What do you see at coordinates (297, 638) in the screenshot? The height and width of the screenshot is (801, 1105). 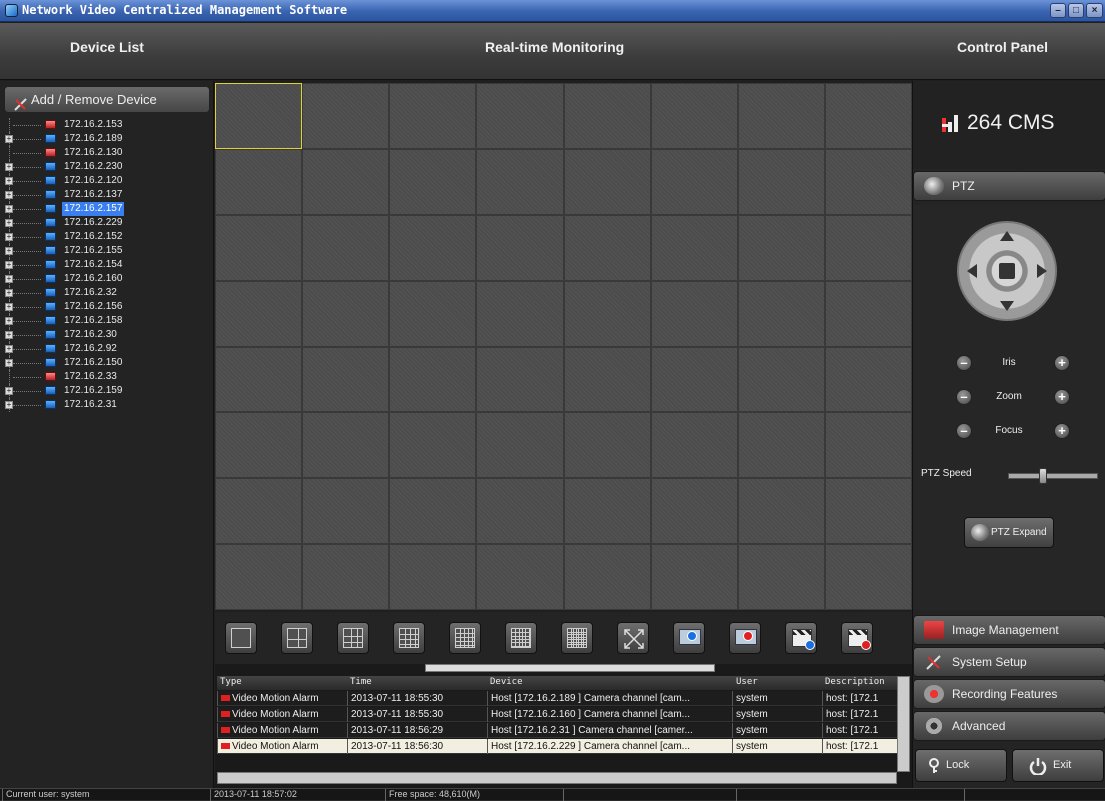 I see `layout-4-button` at bounding box center [297, 638].